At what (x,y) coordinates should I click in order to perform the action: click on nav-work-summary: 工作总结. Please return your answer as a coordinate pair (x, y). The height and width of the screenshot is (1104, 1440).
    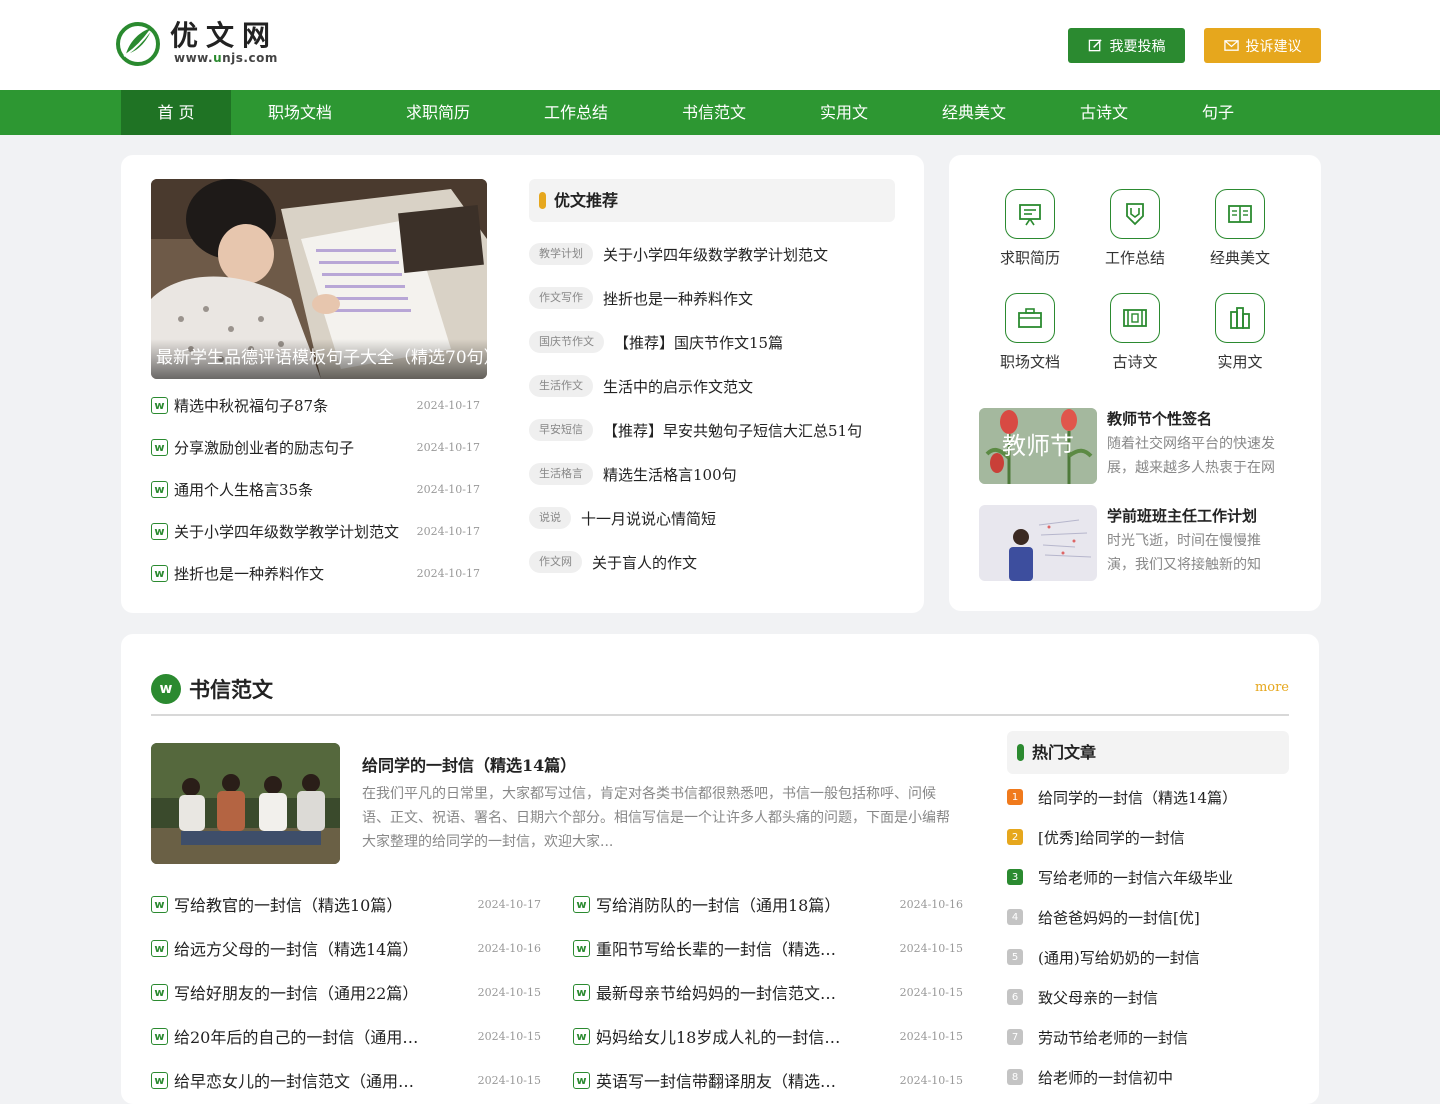
    Looking at the image, I should click on (576, 112).